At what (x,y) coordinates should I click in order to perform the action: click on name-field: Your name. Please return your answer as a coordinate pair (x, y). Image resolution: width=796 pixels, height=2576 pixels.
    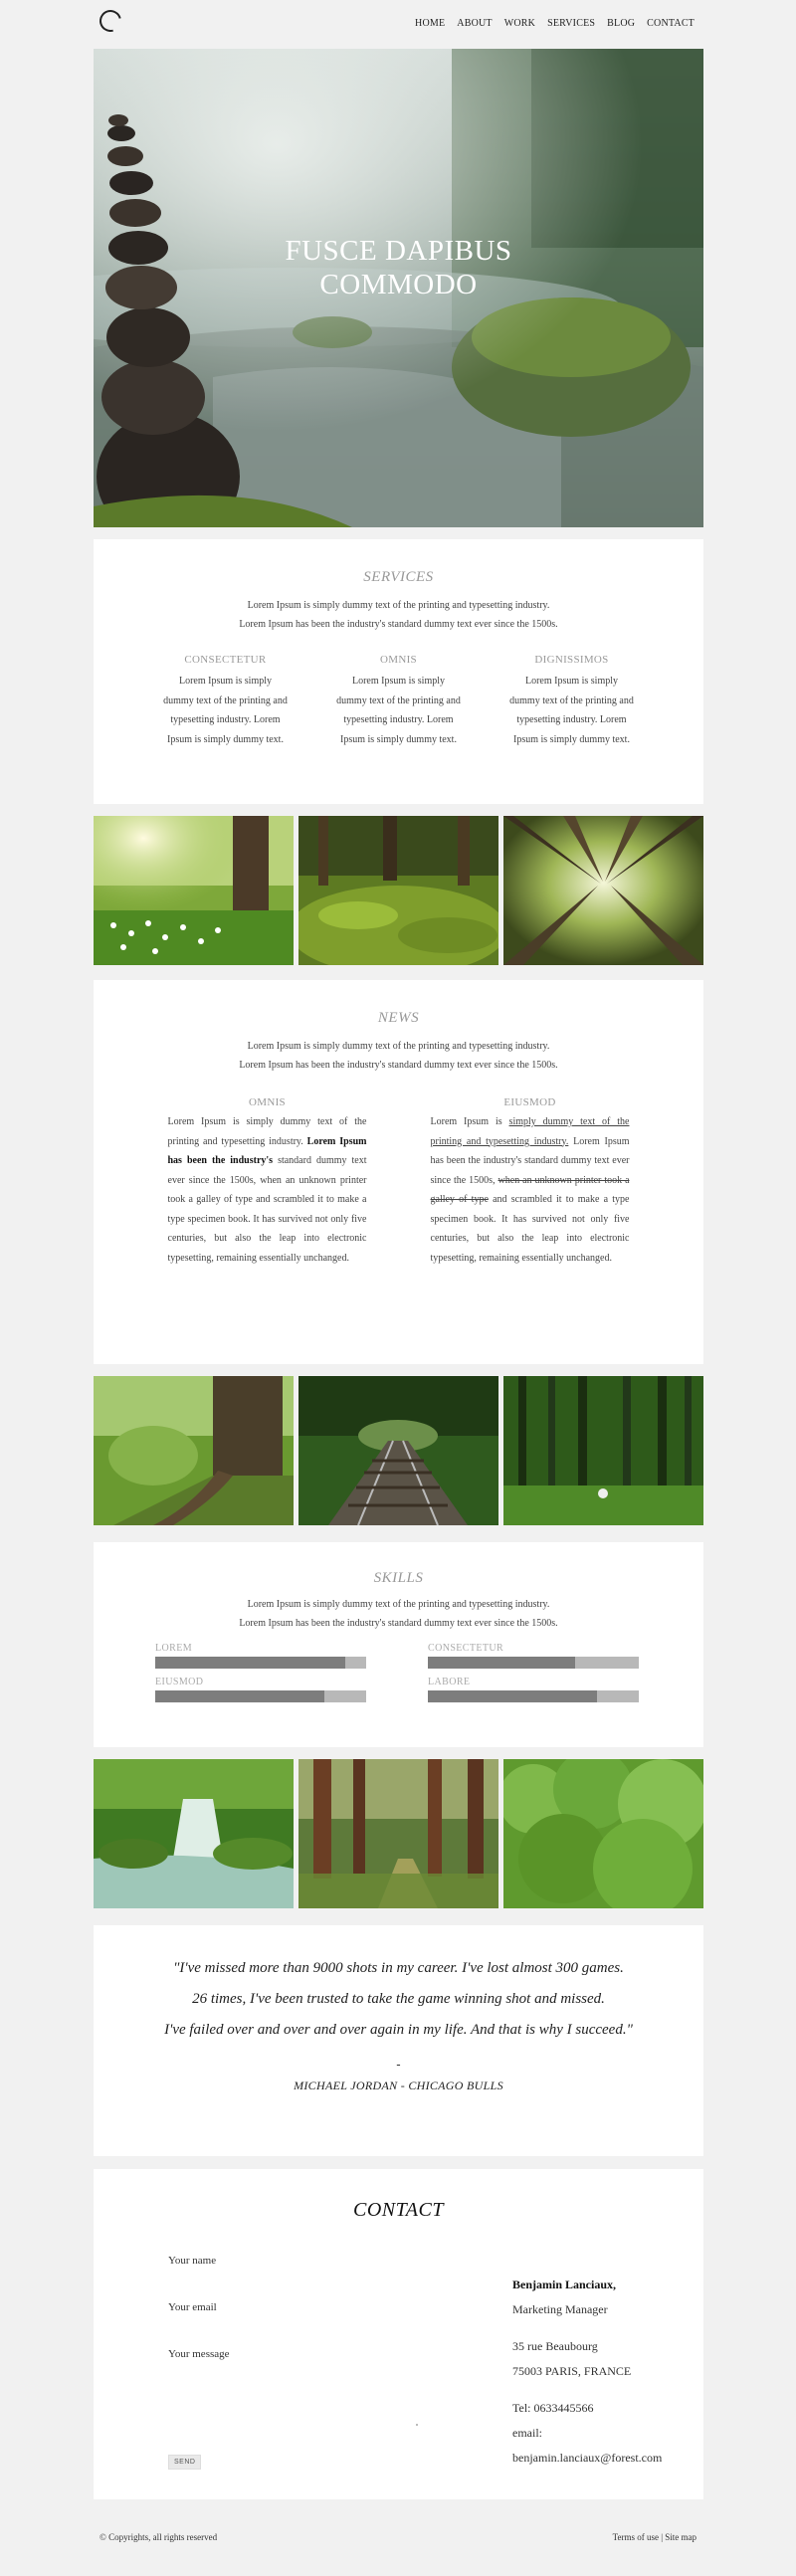
    Looking at the image, I should click on (287, 2278).